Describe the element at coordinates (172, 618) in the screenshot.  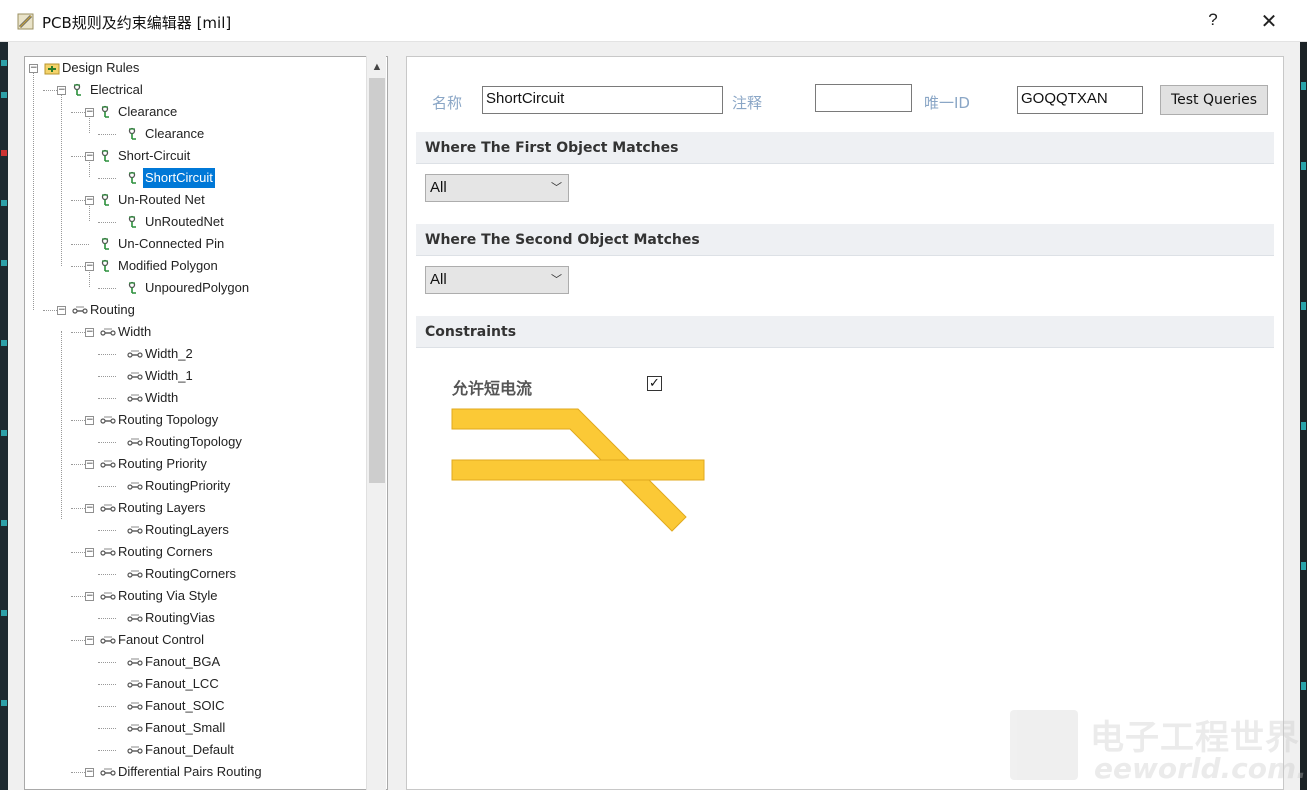
I see `tree-item: RoutingVias` at that location.